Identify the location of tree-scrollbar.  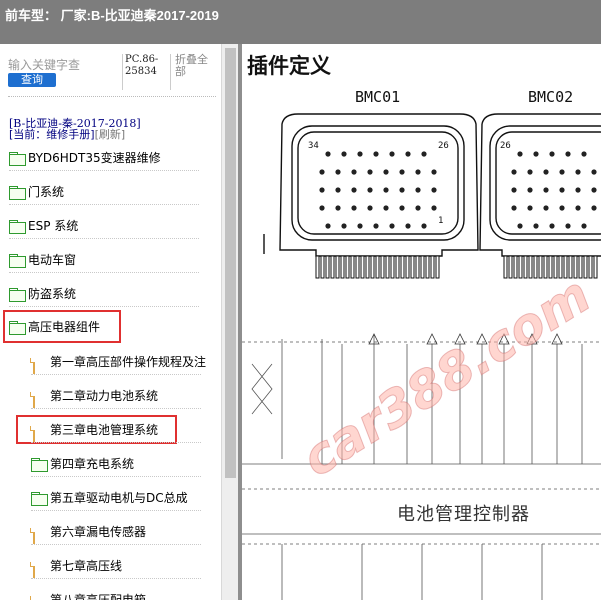
(229, 322).